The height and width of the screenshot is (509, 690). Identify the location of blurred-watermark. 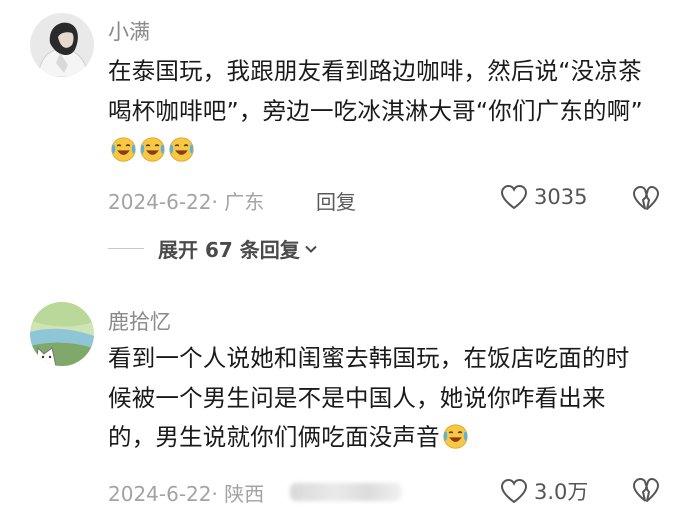
(346, 492).